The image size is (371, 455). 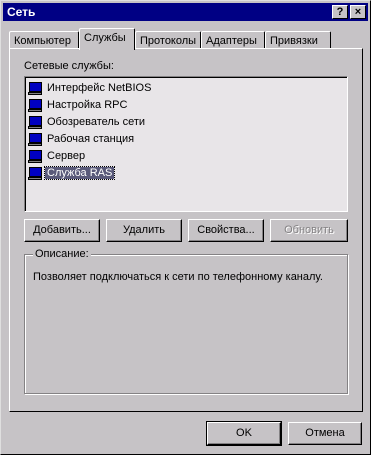 I want to click on list-item-label: Служба RAS, so click(x=79, y=173).